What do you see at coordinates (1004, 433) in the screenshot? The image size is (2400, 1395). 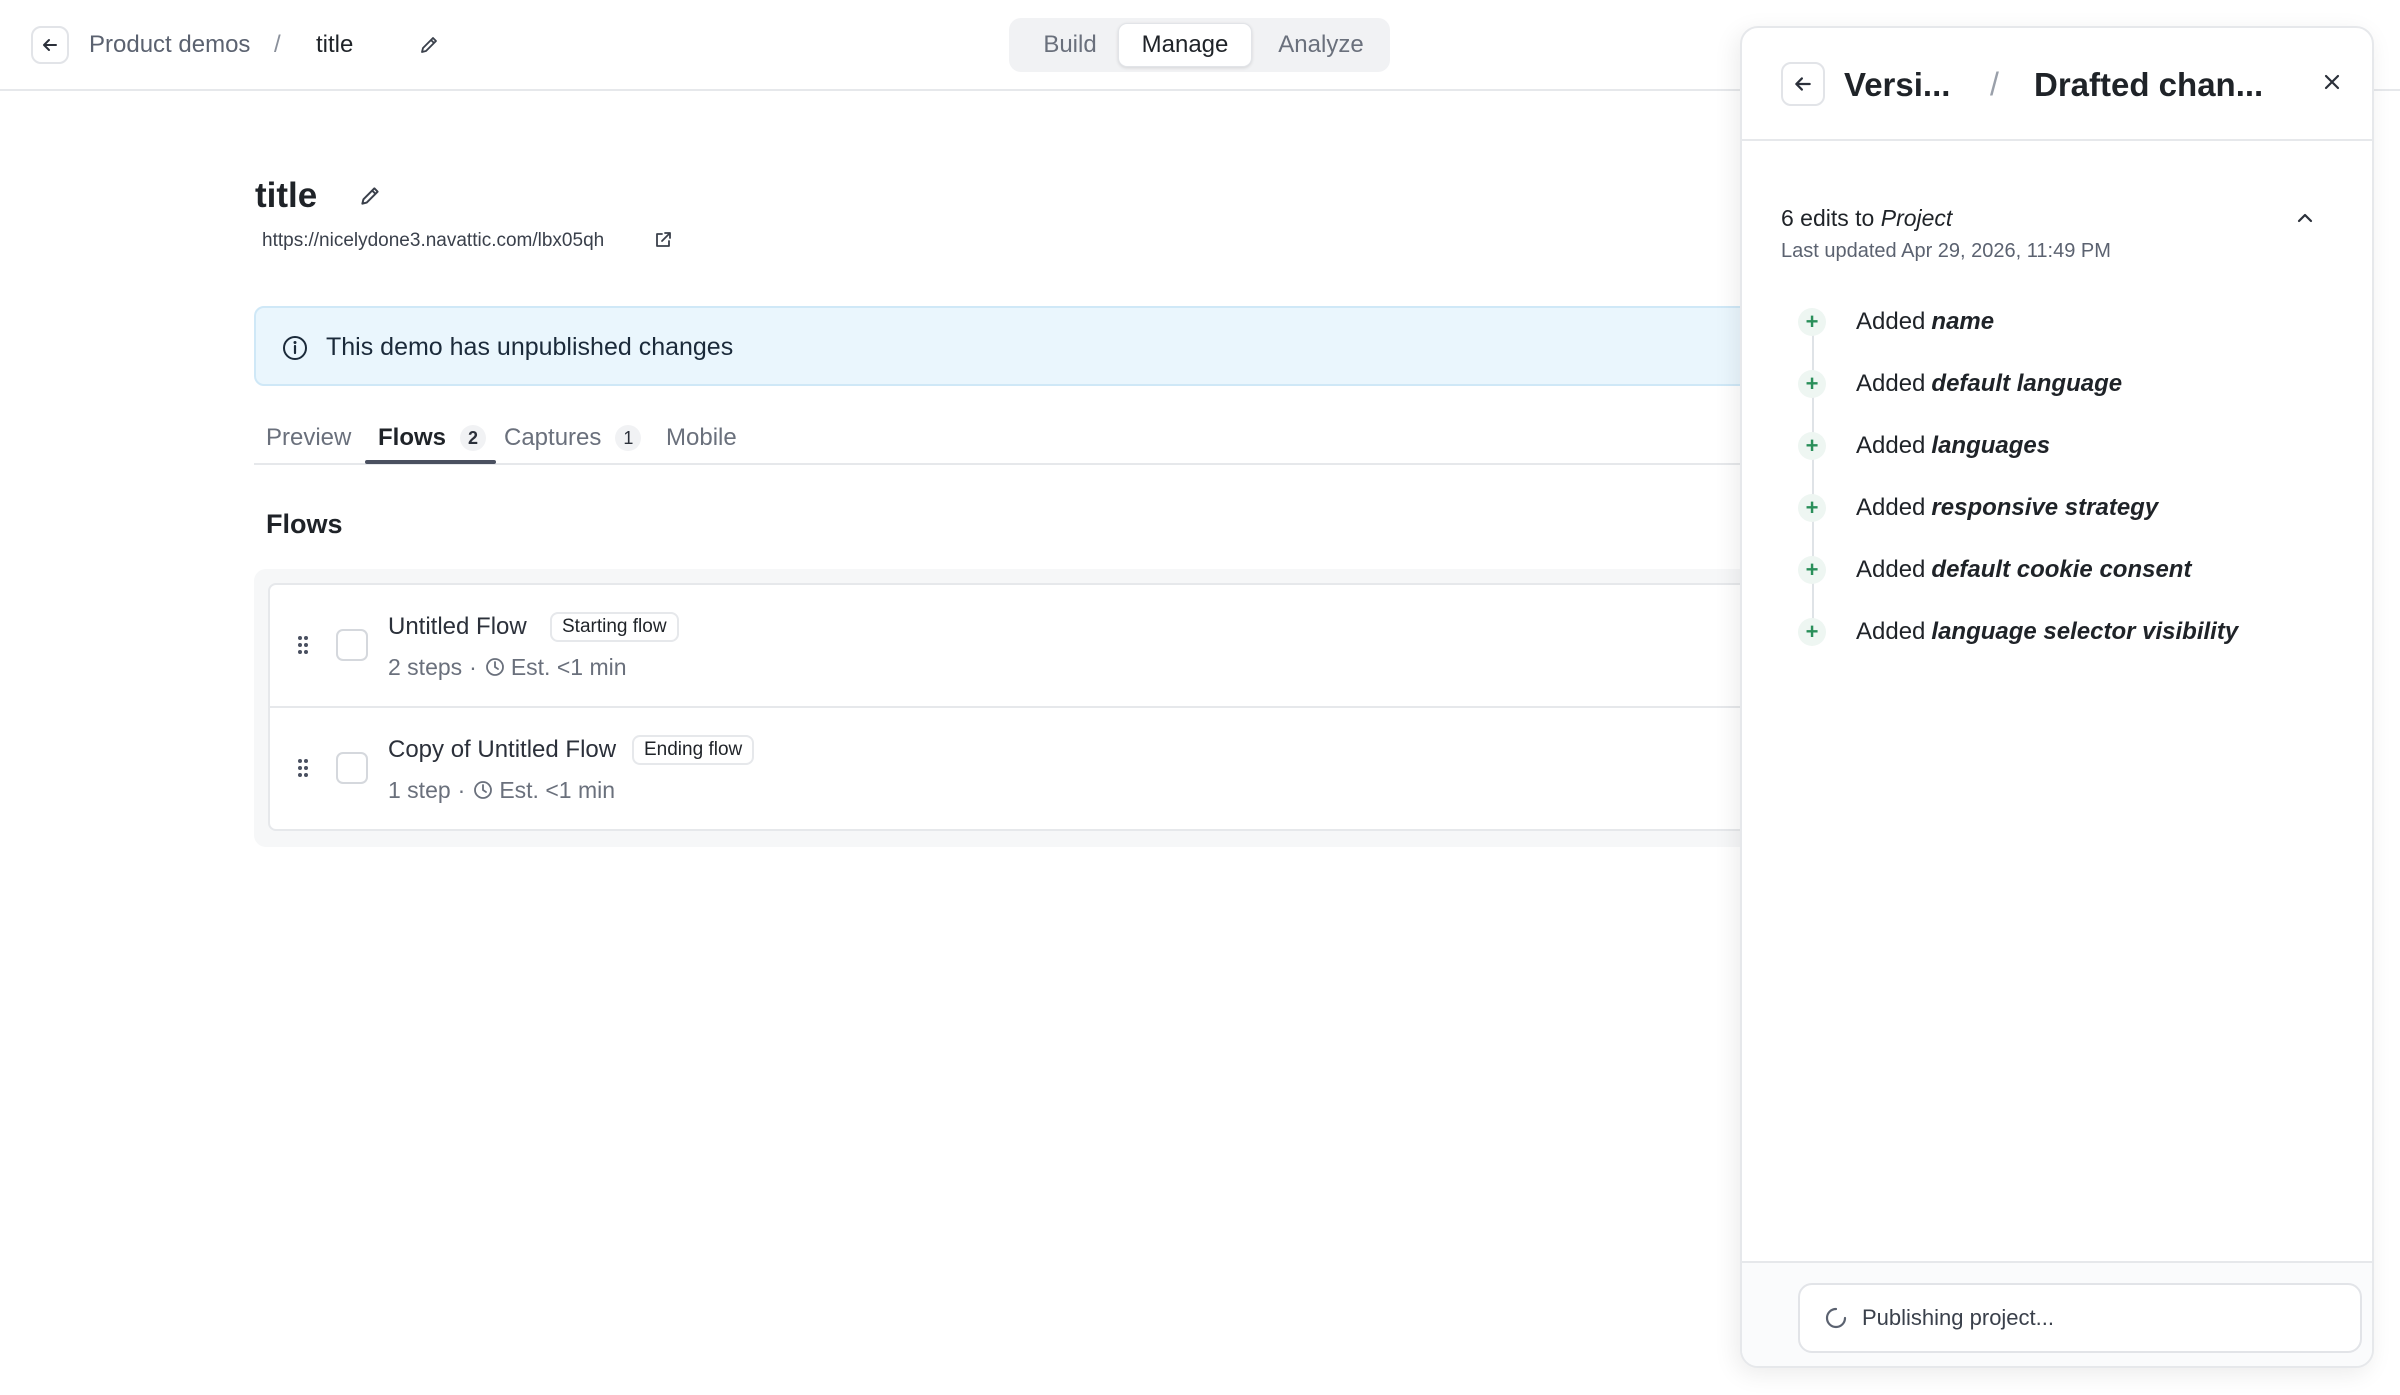 I see `demo-tabs: Preview Flows 2 Captures 1 Mobile` at bounding box center [1004, 433].